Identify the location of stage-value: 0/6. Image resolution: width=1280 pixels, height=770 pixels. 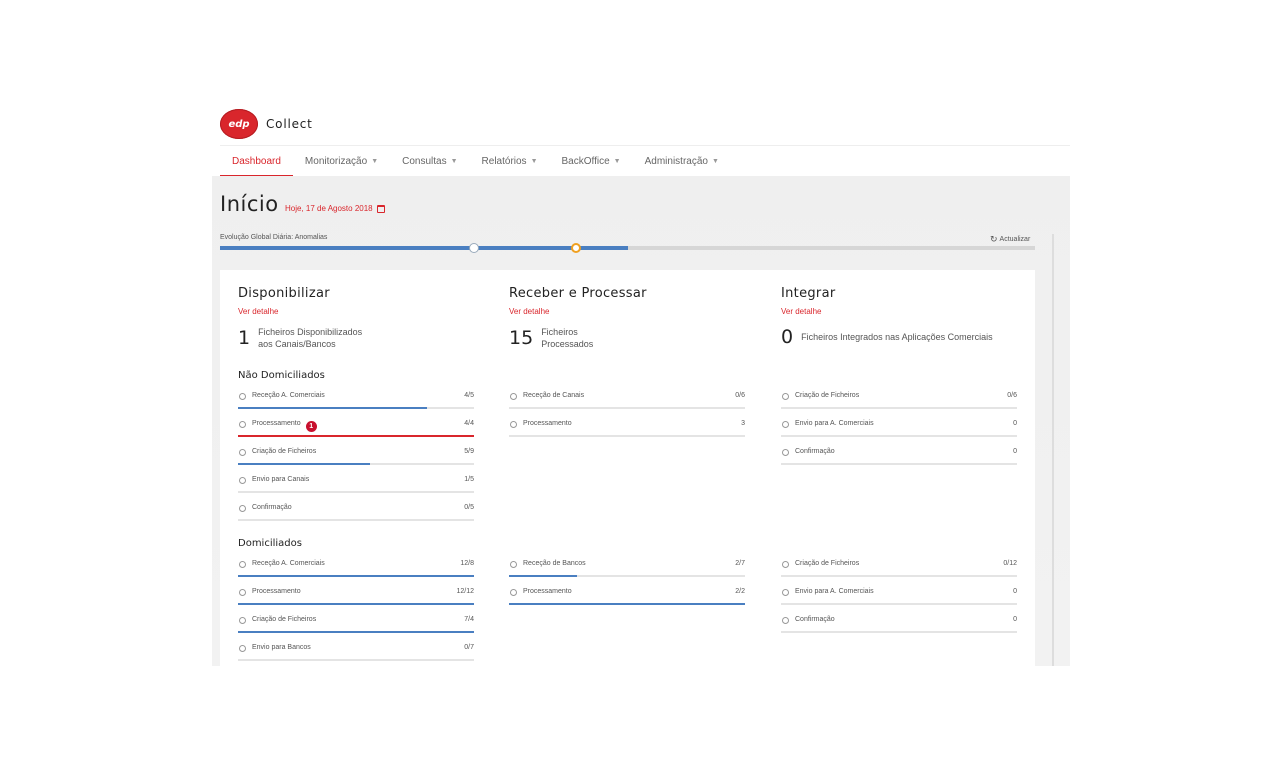
(1012, 395).